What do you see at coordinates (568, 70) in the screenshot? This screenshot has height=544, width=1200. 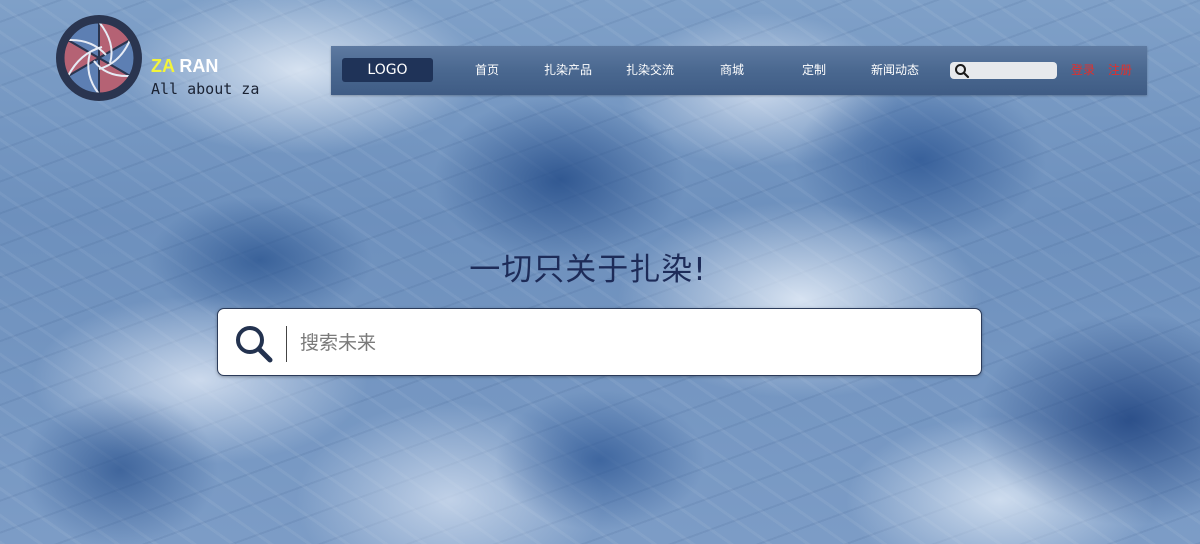 I see `nav-item-products: 扎染产品` at bounding box center [568, 70].